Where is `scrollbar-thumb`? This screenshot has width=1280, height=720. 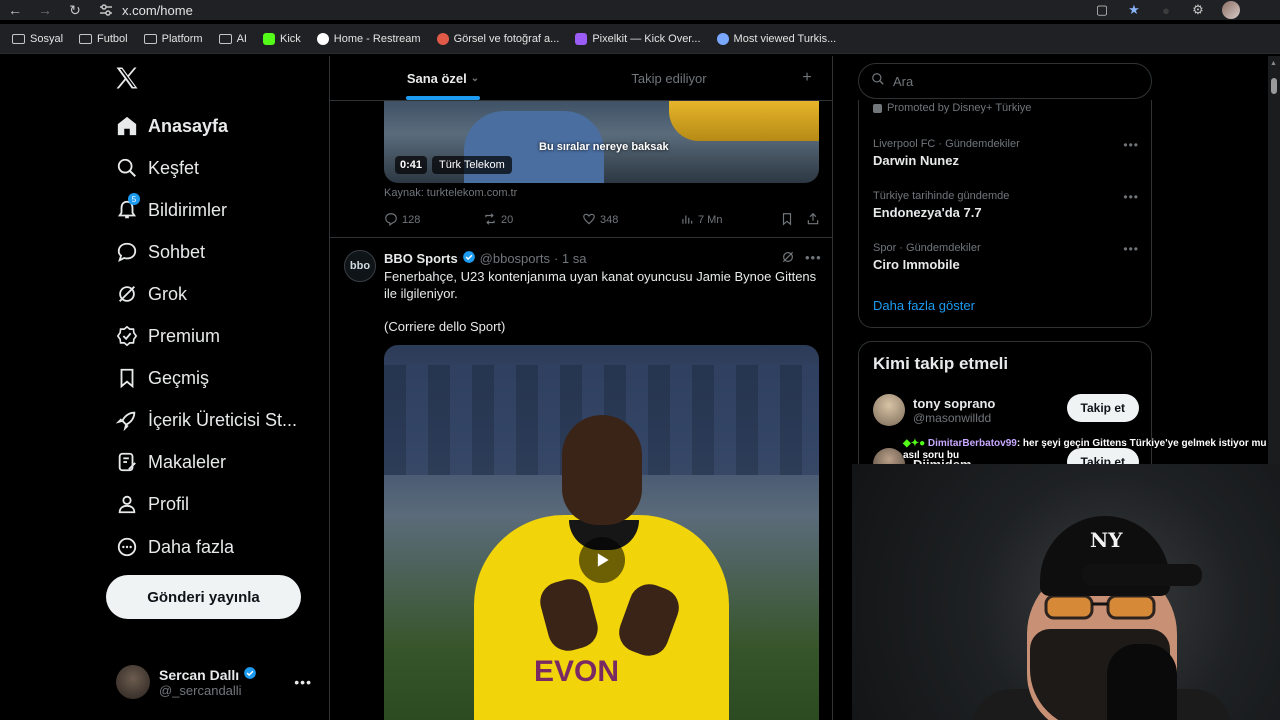
scrollbar-thumb is located at coordinates (1274, 86).